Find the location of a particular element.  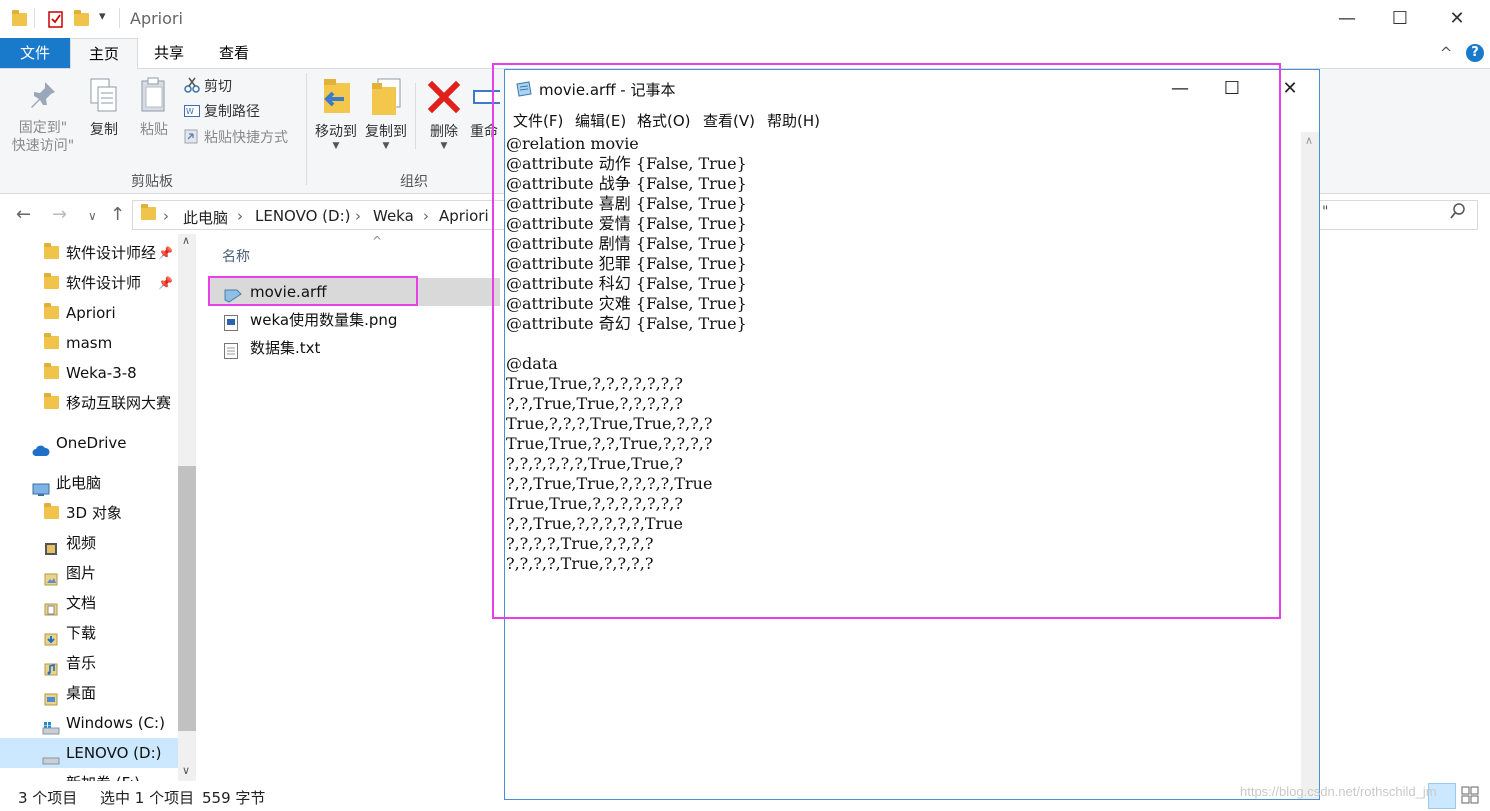

delete-dropdown-icon: ▼ is located at coordinates (444, 146).